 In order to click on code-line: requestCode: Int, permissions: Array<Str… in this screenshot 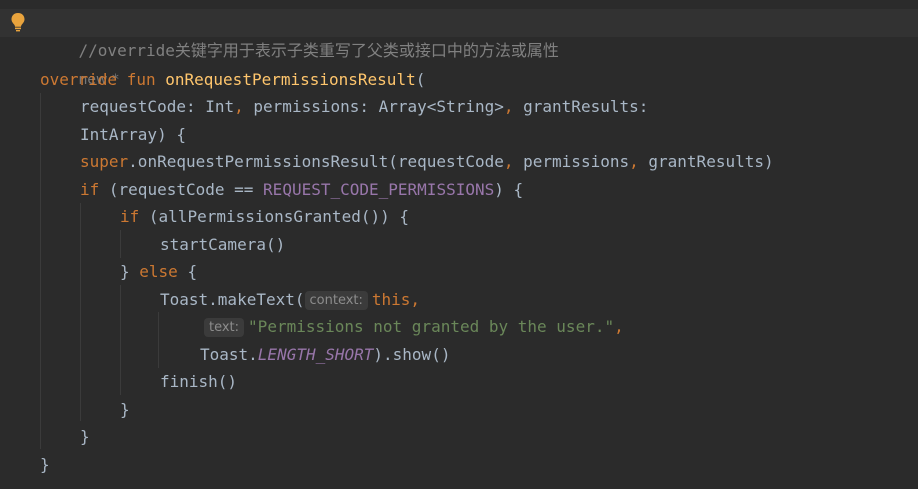, I will do `click(364, 106)`.